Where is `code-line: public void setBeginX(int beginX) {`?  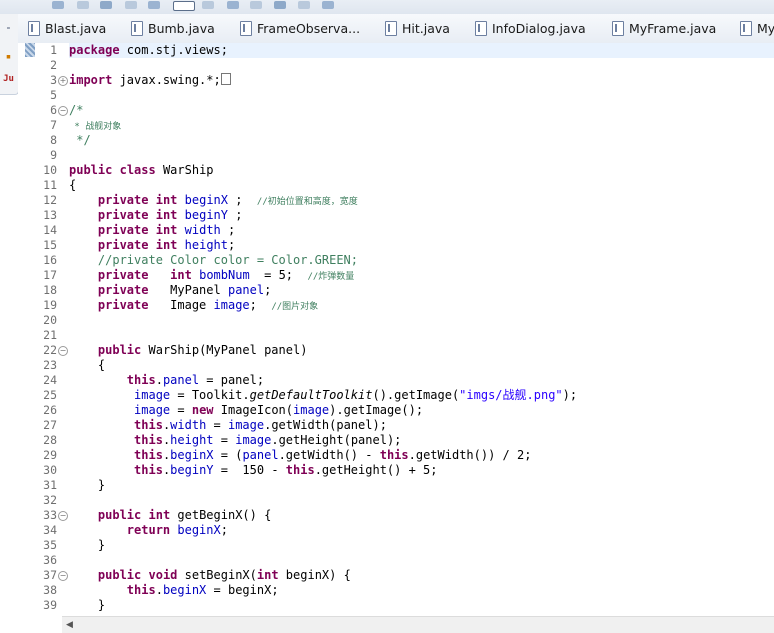 code-line: public void setBeginX(int beginX) { is located at coordinates (210, 575).